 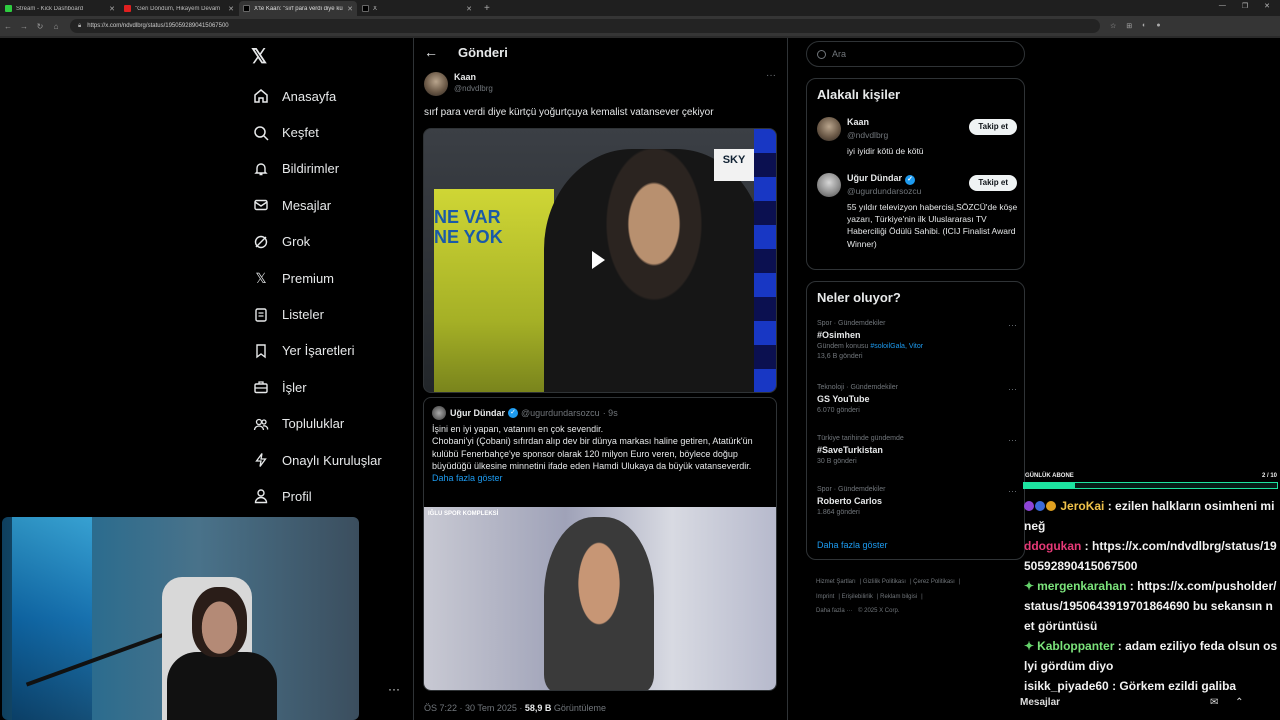 What do you see at coordinates (40, 26) in the screenshot?
I see `reload-icon: ↻` at bounding box center [40, 26].